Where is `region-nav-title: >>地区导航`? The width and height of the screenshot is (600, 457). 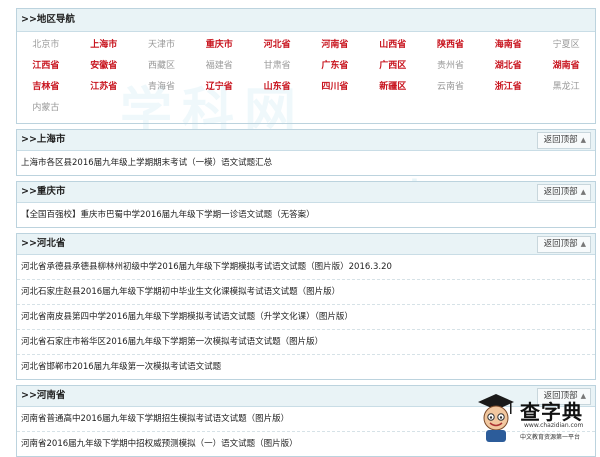
region-nav-title: >>地区导航 is located at coordinates (306, 20).